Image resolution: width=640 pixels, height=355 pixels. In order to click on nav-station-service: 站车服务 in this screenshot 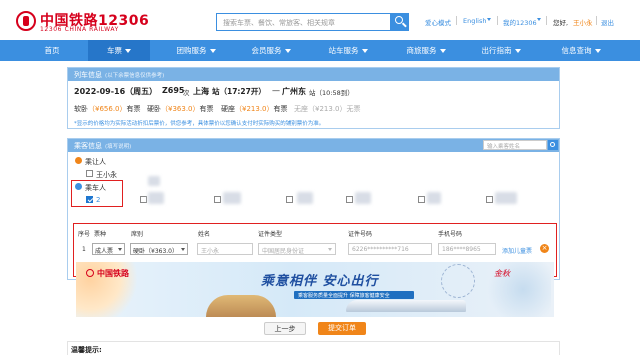, I will do `click(348, 50)`.